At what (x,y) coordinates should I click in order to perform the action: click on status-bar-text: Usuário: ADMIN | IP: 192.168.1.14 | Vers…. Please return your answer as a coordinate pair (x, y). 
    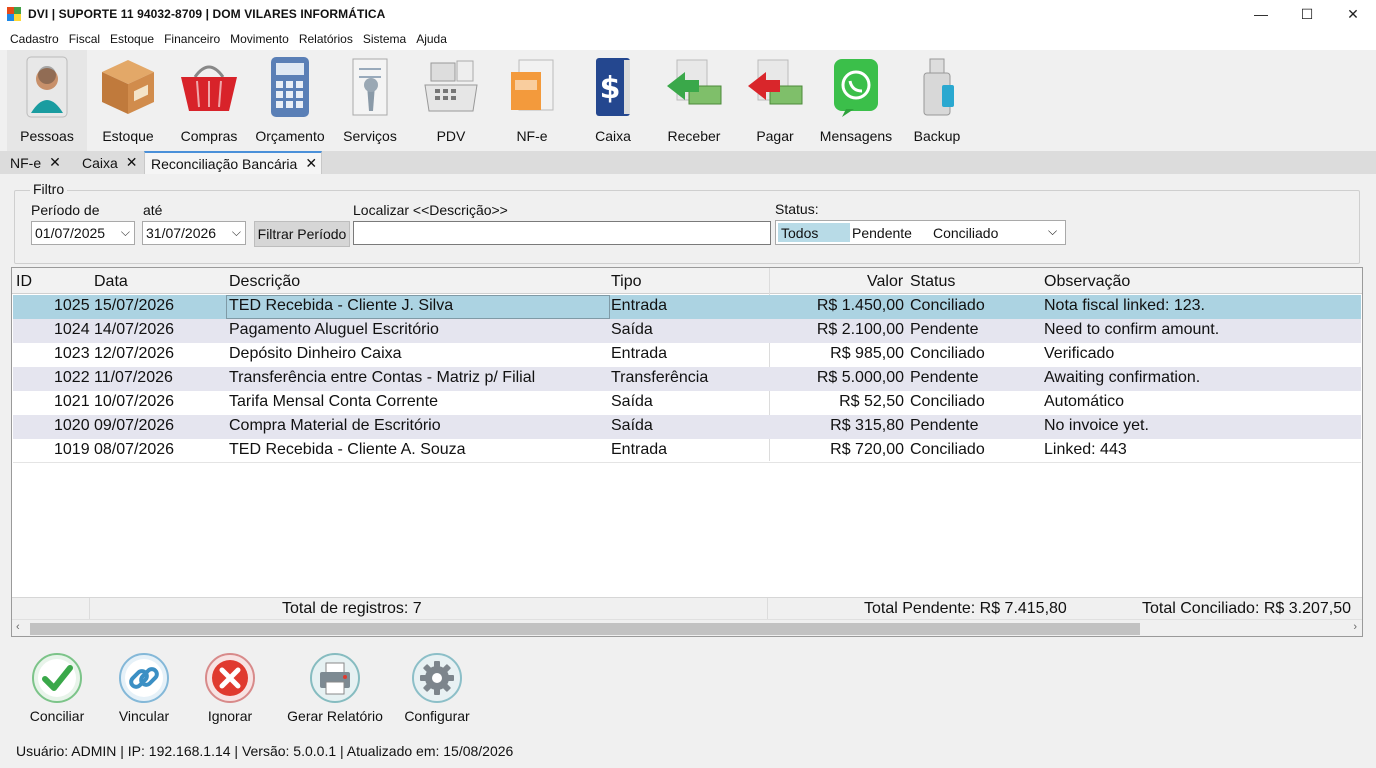
    Looking at the image, I should click on (265, 751).